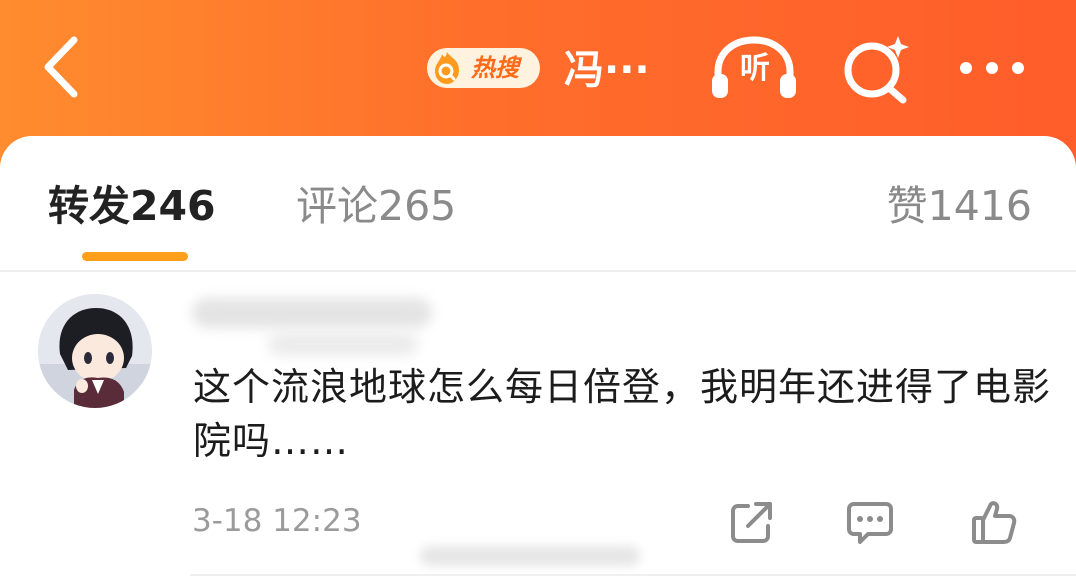  I want to click on tab-reposts: 转发246, so click(132, 206).